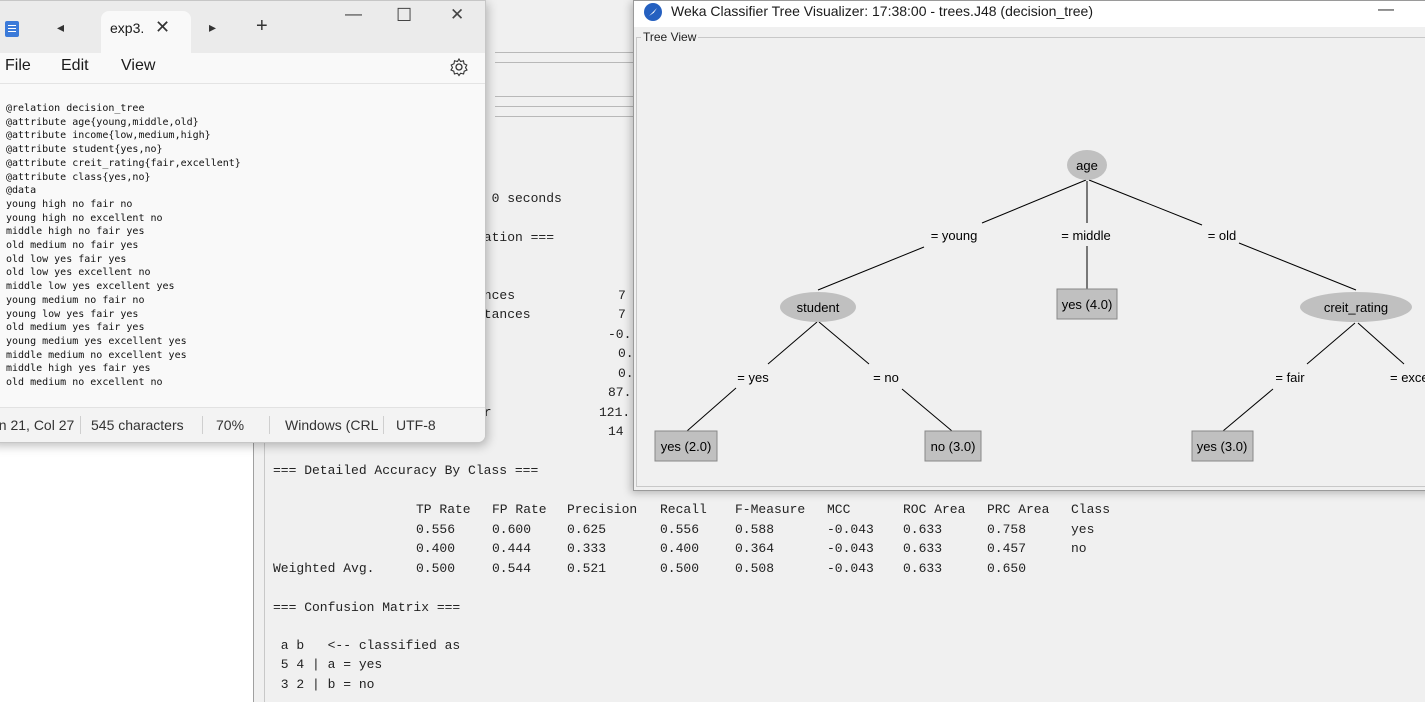 The width and height of the screenshot is (1425, 702). I want to click on accuracy-header: MCC, so click(839, 509).